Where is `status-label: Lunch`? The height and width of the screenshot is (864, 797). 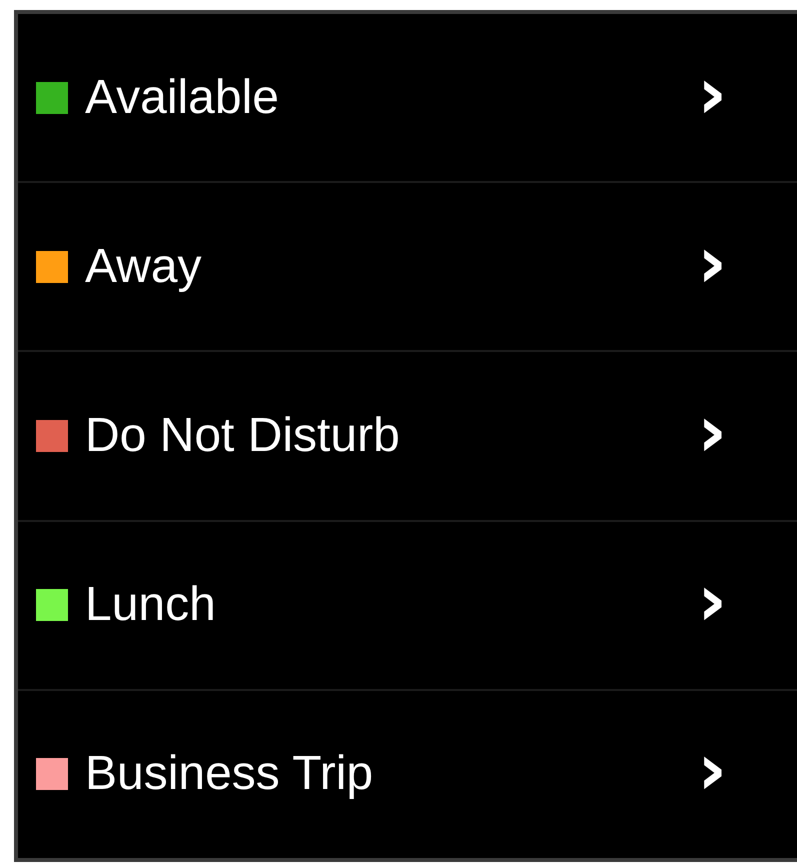 status-label: Lunch is located at coordinates (150, 605).